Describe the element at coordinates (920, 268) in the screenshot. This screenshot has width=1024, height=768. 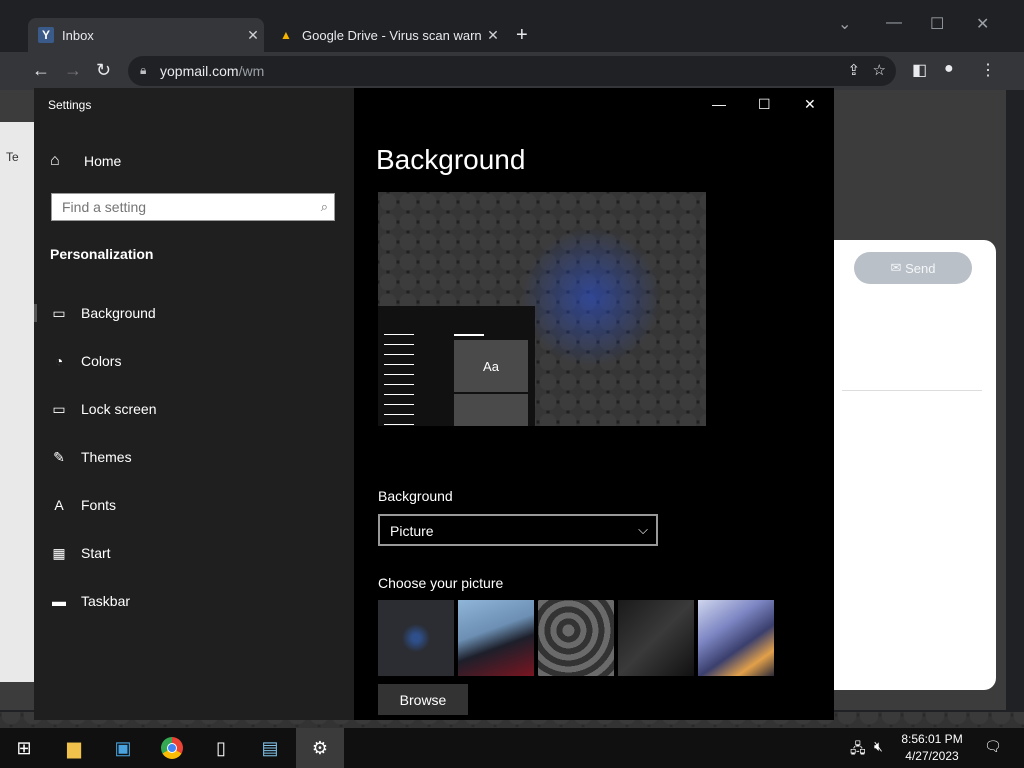
I see `send-label: Send` at that location.